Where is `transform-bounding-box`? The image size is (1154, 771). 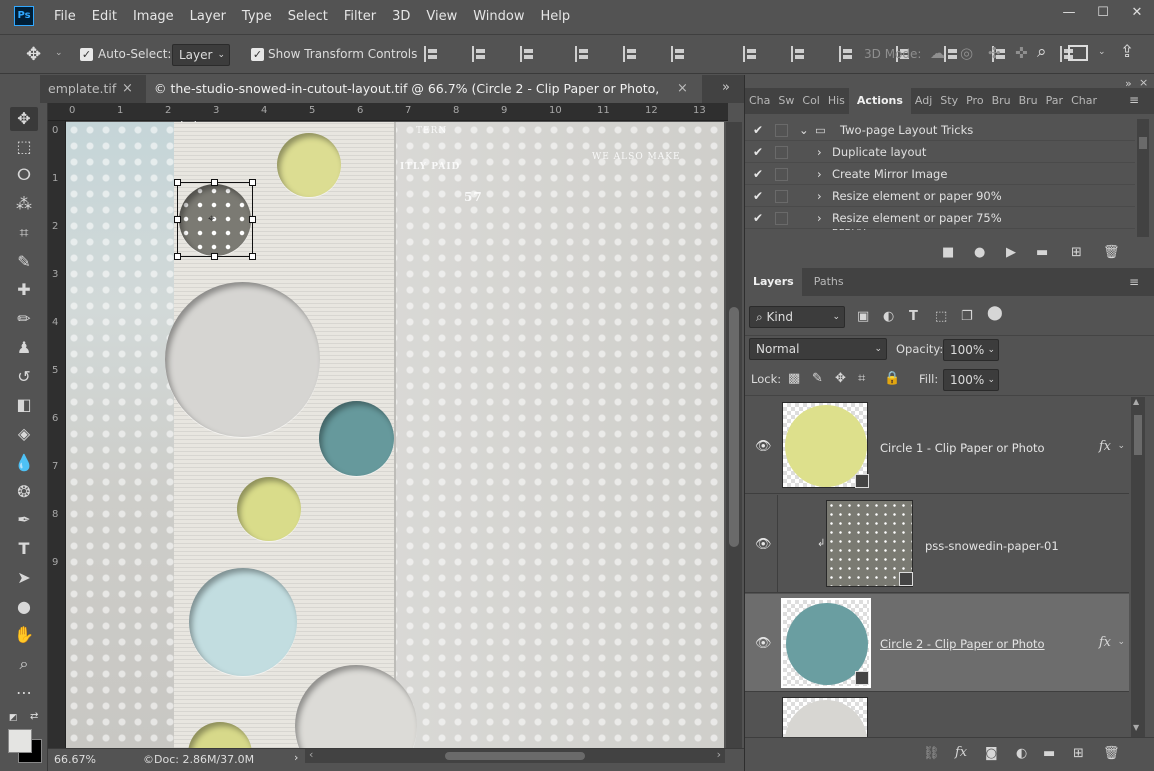 transform-bounding-box is located at coordinates (215, 219).